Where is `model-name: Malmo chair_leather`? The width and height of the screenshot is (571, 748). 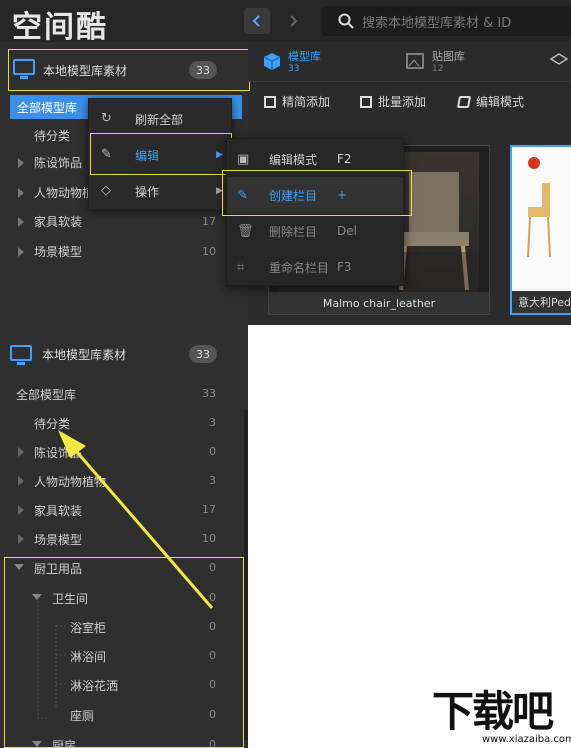
model-name: Malmo chair_leather is located at coordinates (379, 303).